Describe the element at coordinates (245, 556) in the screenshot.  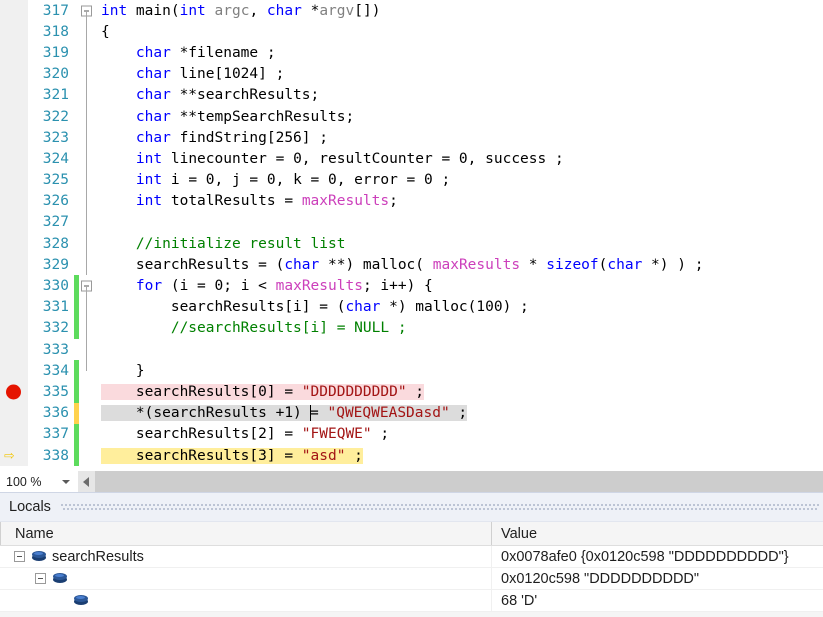
I see `locals-name-cell: searchResults` at that location.